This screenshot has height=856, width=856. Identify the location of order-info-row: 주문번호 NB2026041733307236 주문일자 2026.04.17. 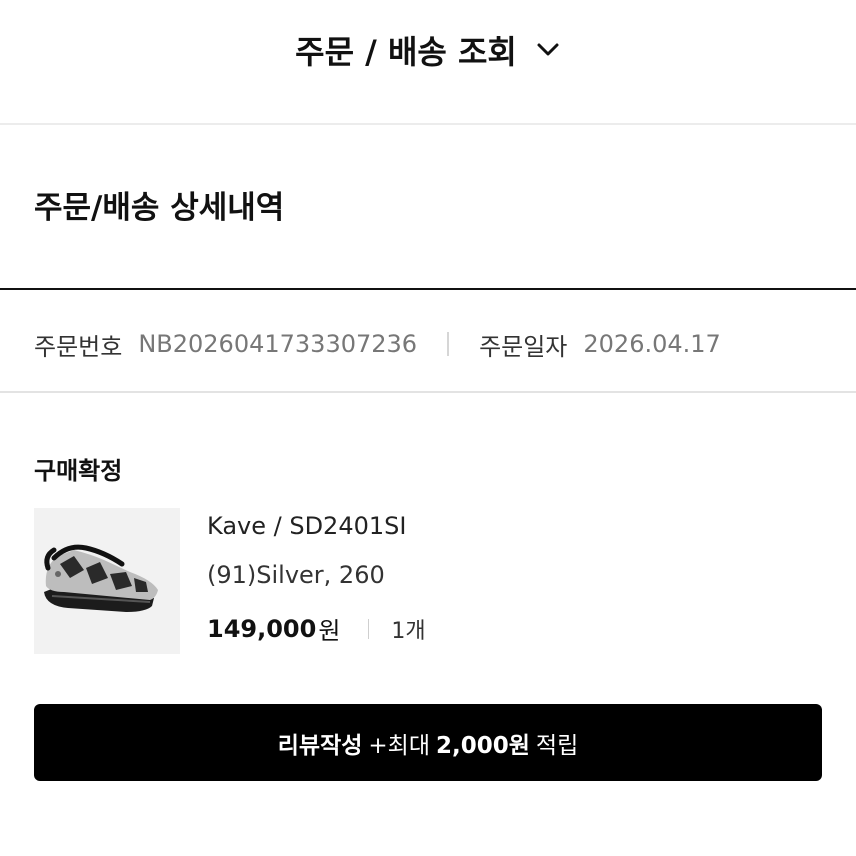
(377, 344).